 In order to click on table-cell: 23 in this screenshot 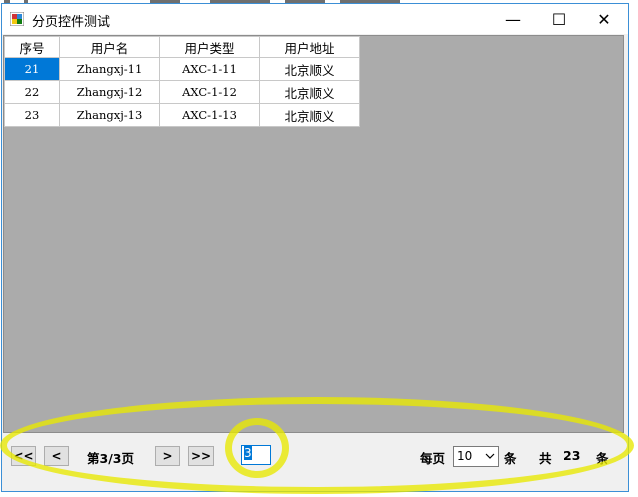, I will do `click(32, 115)`.